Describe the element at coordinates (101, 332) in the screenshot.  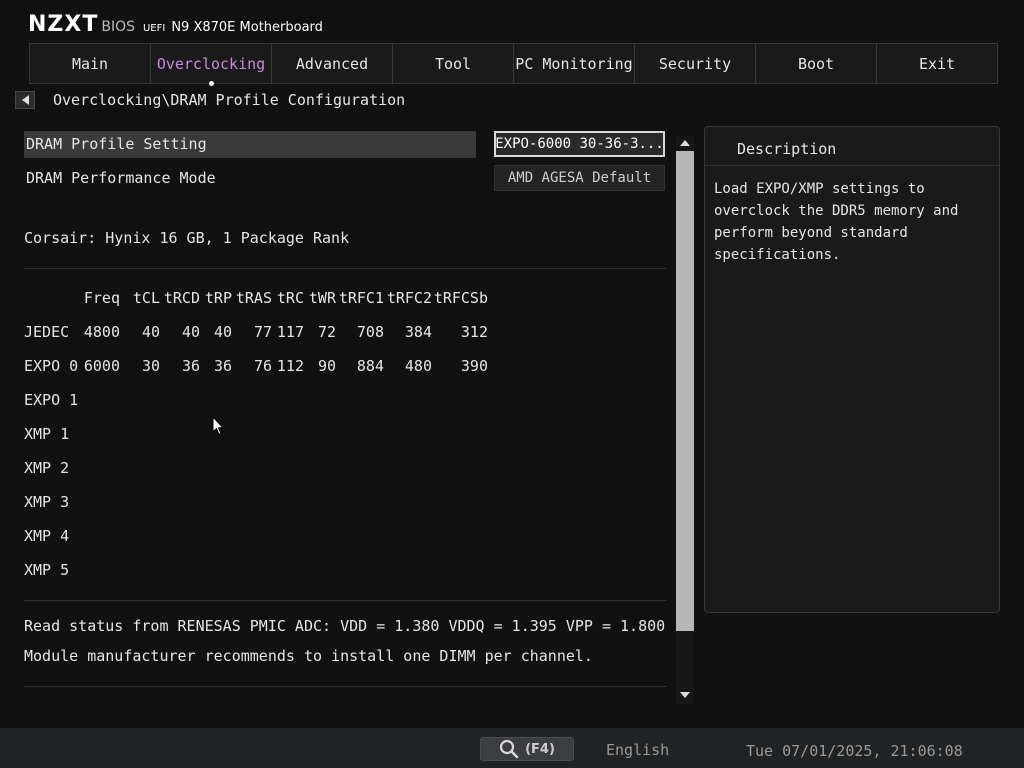
I see `timing-cell: 4800` at that location.